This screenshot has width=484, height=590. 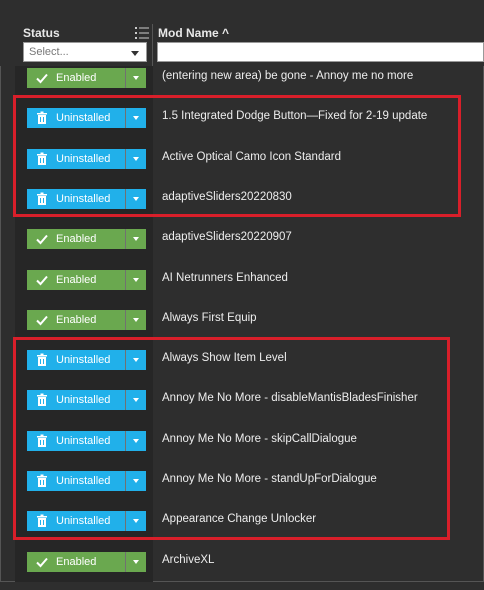 What do you see at coordinates (193, 33) in the screenshot?
I see `mod-name-column-header: Mod Name ^` at bounding box center [193, 33].